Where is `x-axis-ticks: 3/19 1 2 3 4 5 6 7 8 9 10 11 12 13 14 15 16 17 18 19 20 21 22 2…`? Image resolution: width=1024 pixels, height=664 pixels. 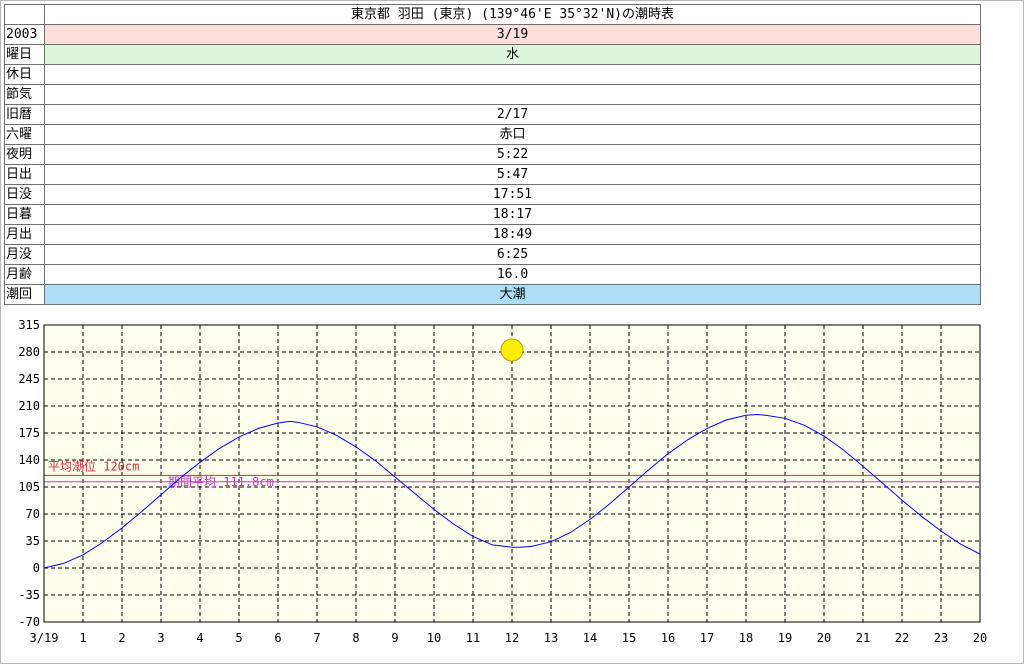 x-axis-ticks: 3/19 1 2 3 4 5 6 7 8 9 10 11 12 13 14 15 16 17 18 19 20 21 22 2… is located at coordinates (509, 638).